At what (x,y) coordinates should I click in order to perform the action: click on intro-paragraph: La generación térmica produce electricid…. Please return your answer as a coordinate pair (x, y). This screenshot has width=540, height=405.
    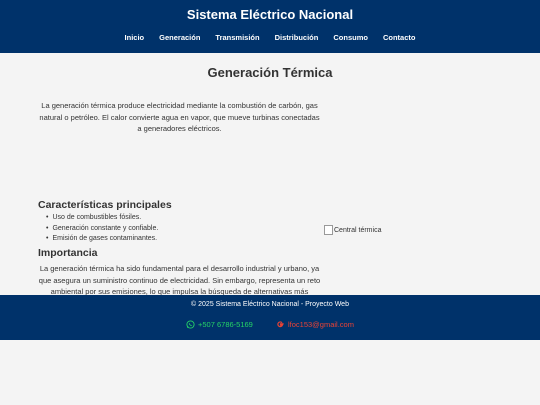
    Looking at the image, I should click on (179, 117).